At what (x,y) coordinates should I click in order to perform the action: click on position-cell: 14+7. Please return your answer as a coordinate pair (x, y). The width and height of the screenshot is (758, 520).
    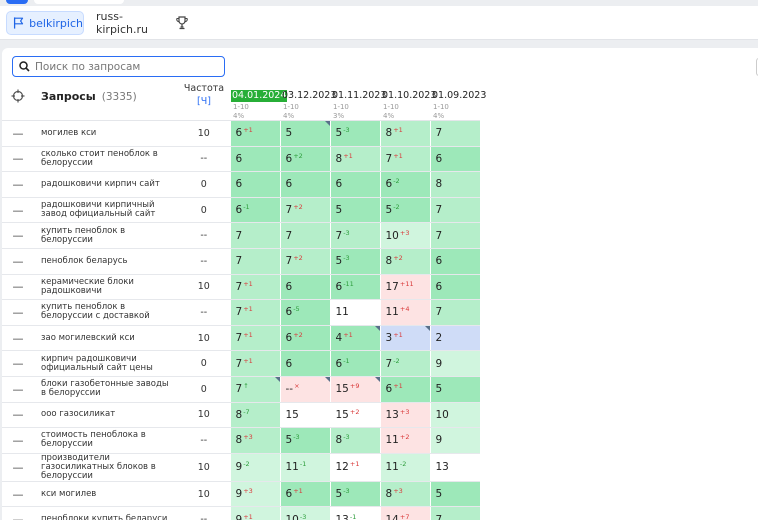
    Looking at the image, I should click on (404, 513).